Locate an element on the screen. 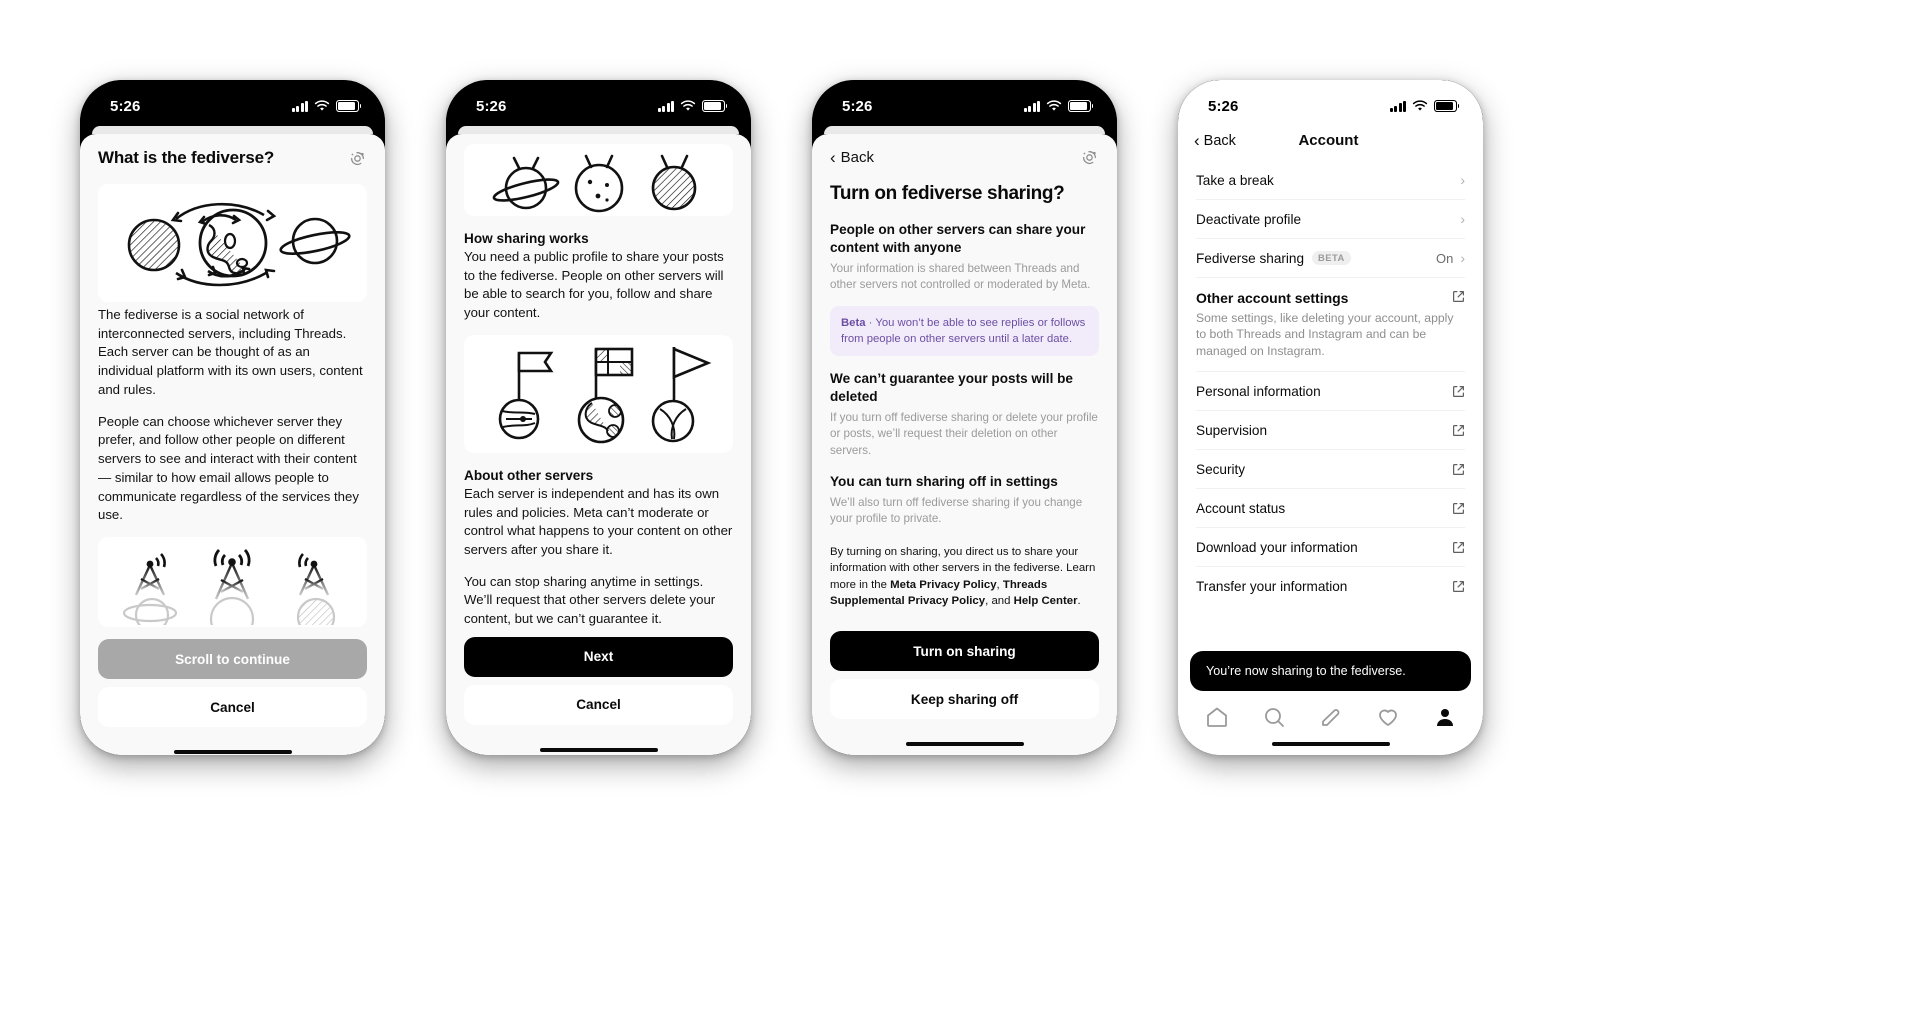  heart-icon is located at coordinates (1388, 717).